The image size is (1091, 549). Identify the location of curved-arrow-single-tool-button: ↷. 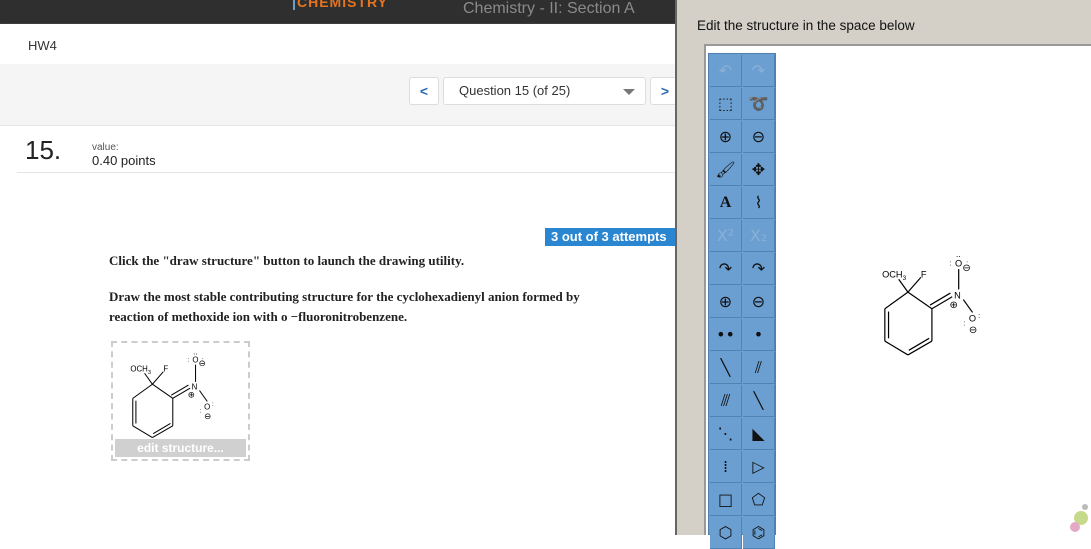
(759, 269).